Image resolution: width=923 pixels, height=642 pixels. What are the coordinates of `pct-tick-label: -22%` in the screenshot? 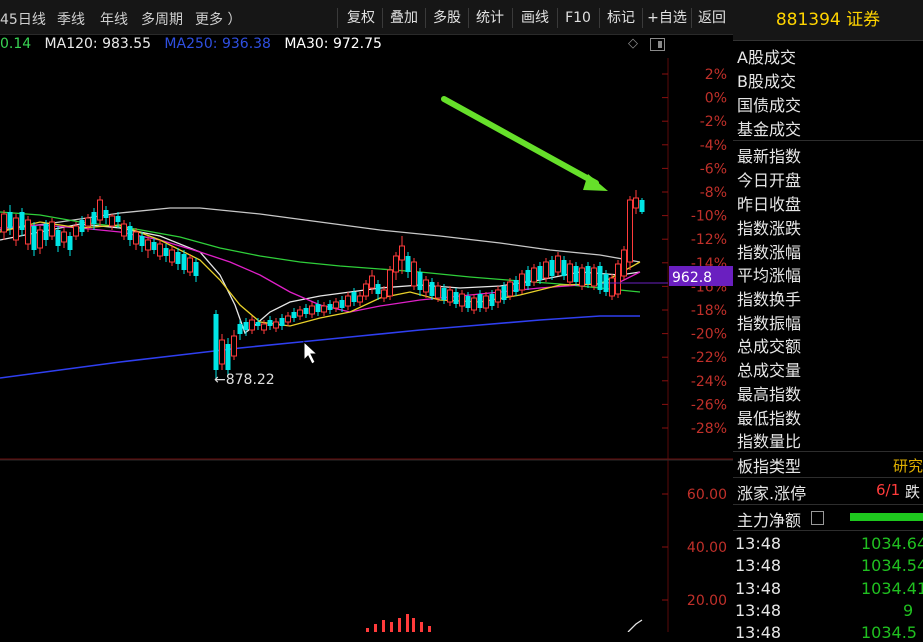 It's located at (709, 358).